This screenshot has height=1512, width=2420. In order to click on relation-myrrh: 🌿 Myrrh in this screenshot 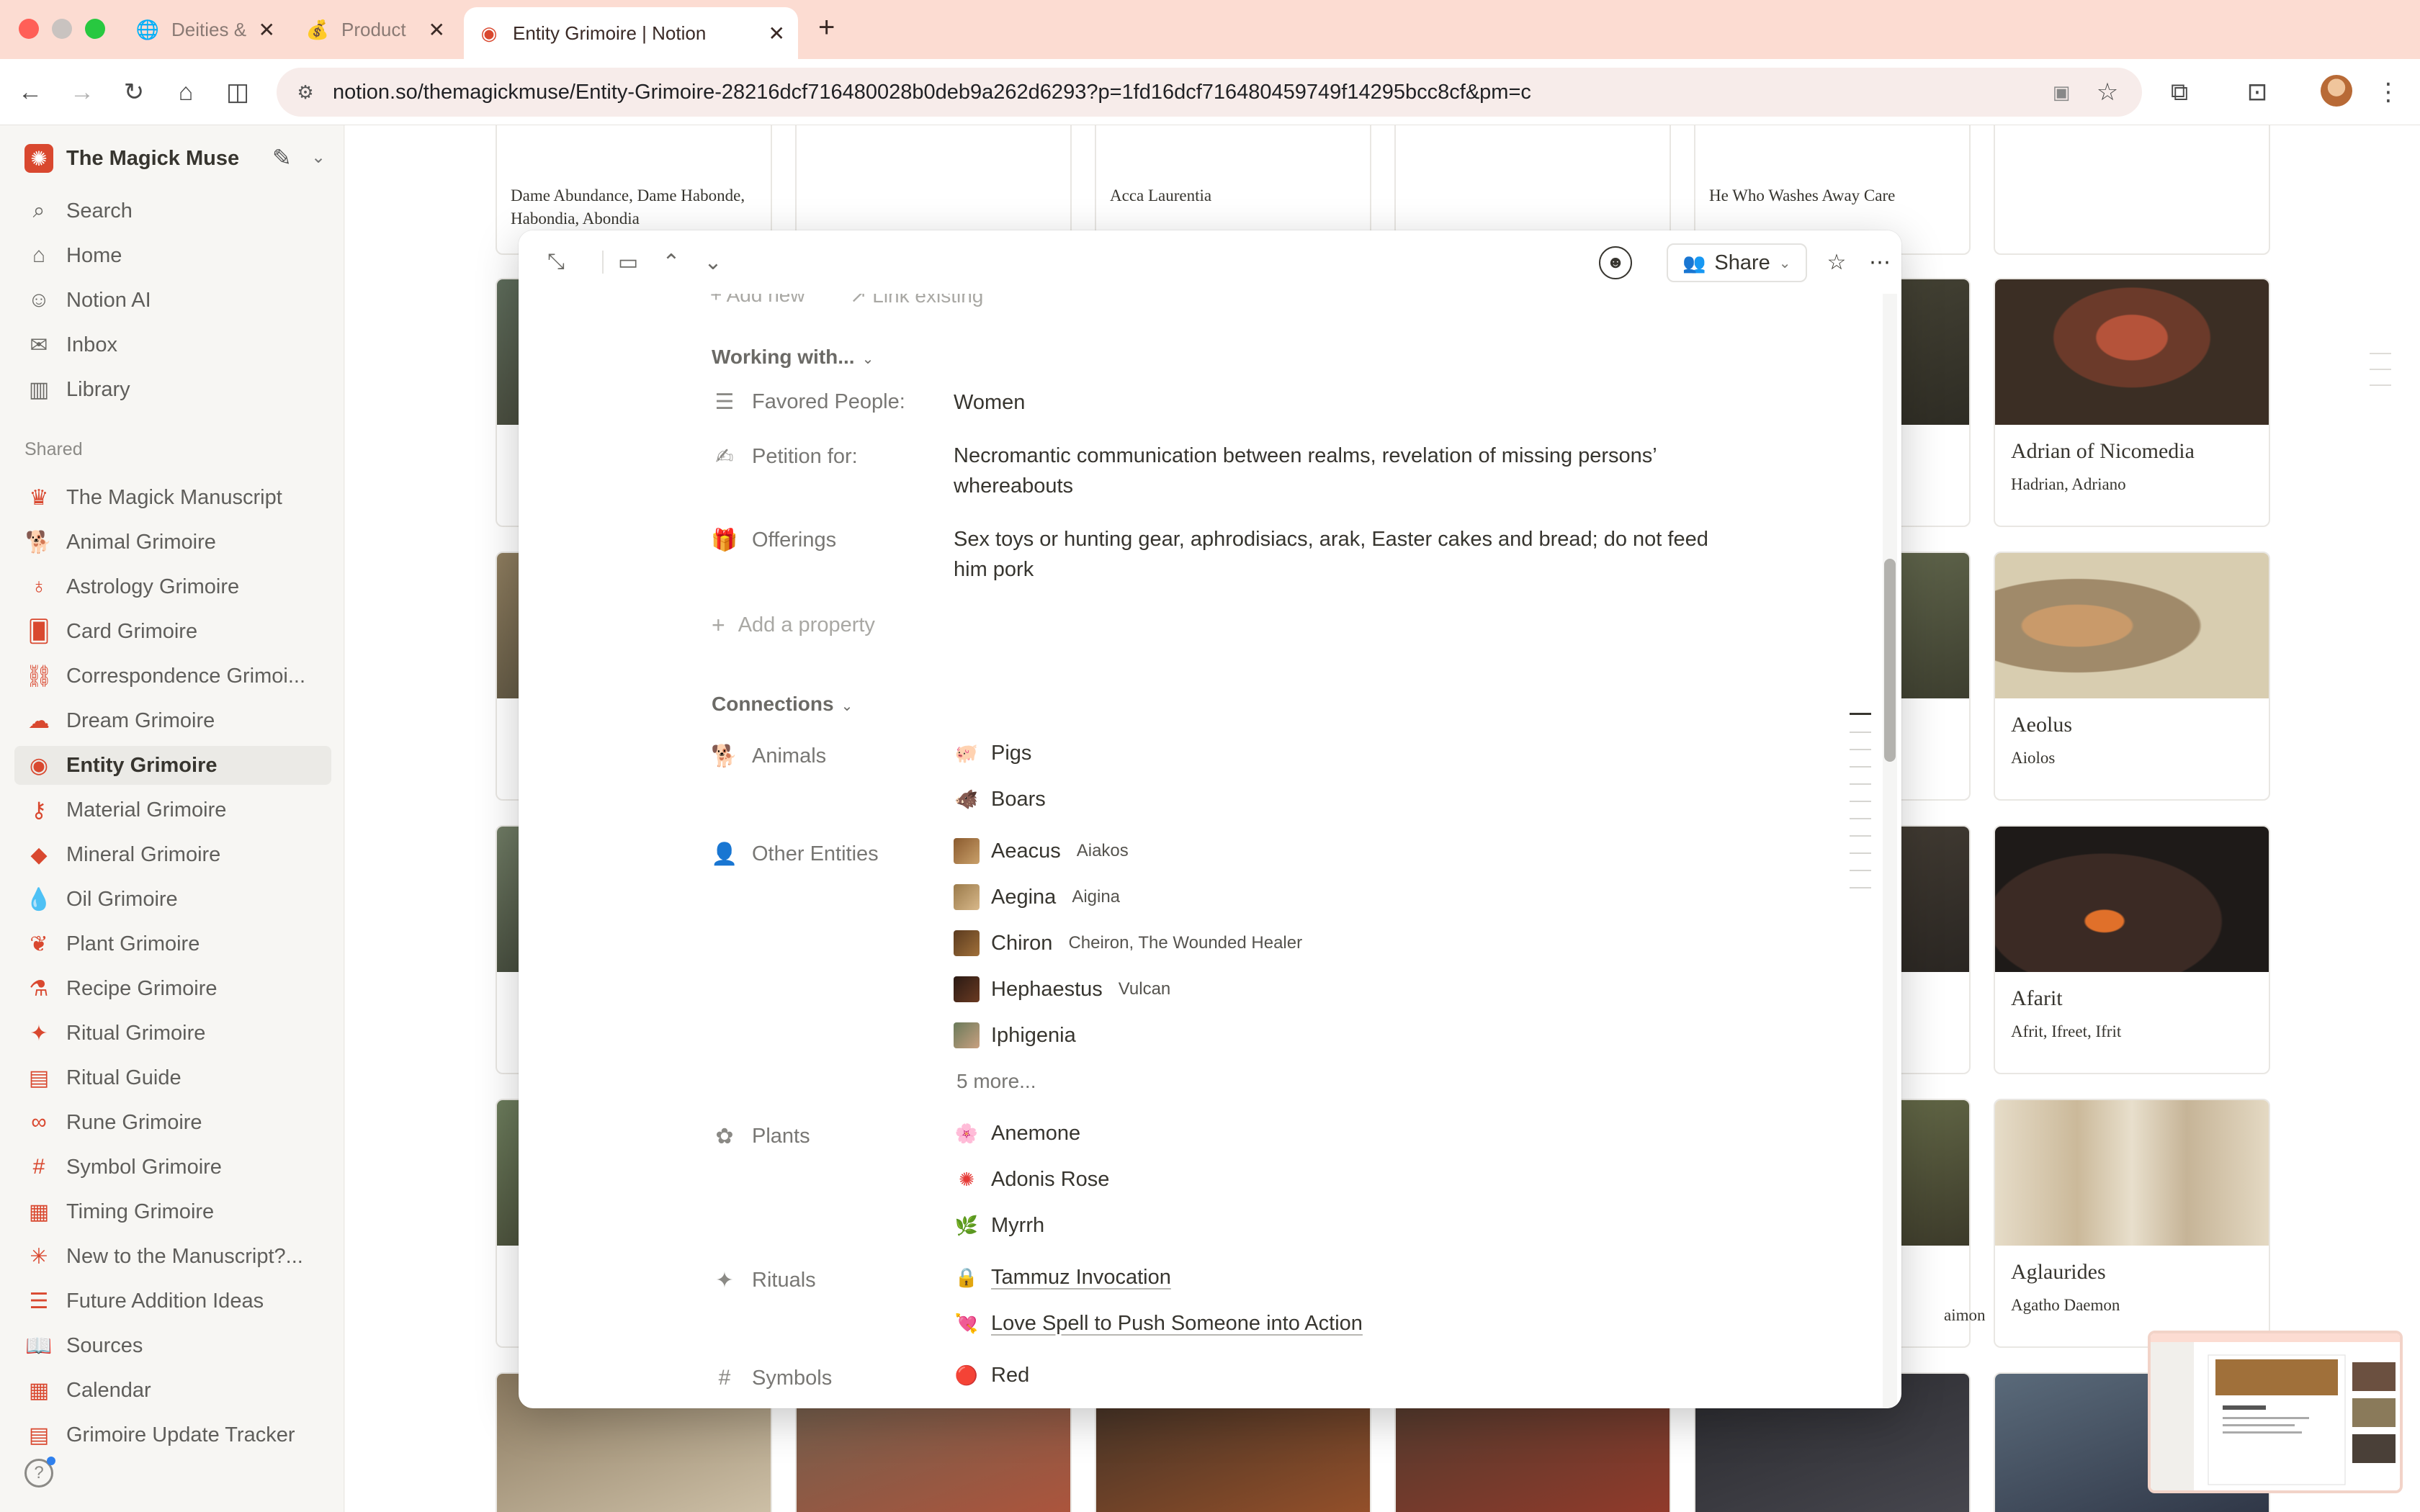, I will do `click(999, 1225)`.